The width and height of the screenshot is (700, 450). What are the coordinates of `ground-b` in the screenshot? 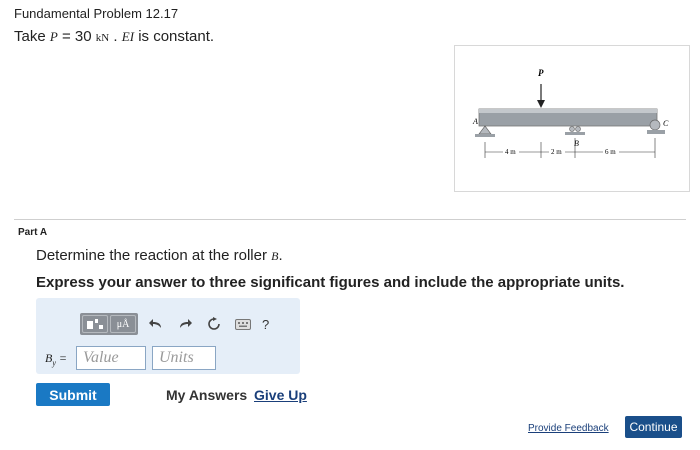 It's located at (575, 133).